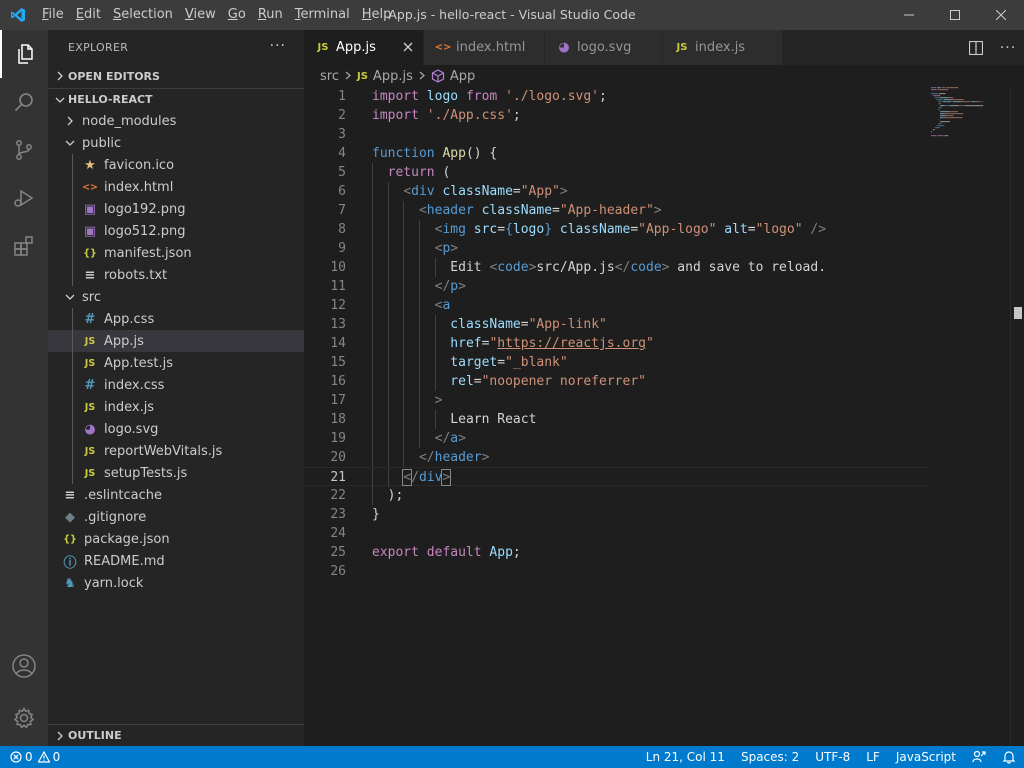 This screenshot has height=768, width=1024. Describe the element at coordinates (270, 15) in the screenshot. I see `menu-run: Run` at that location.